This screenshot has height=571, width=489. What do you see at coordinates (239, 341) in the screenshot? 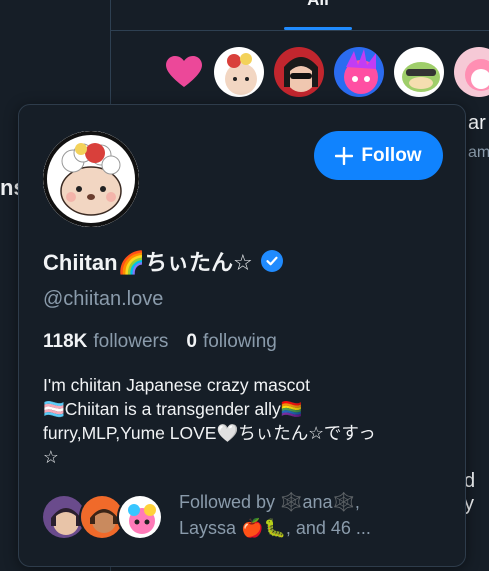
I see `following-label: following` at bounding box center [239, 341].